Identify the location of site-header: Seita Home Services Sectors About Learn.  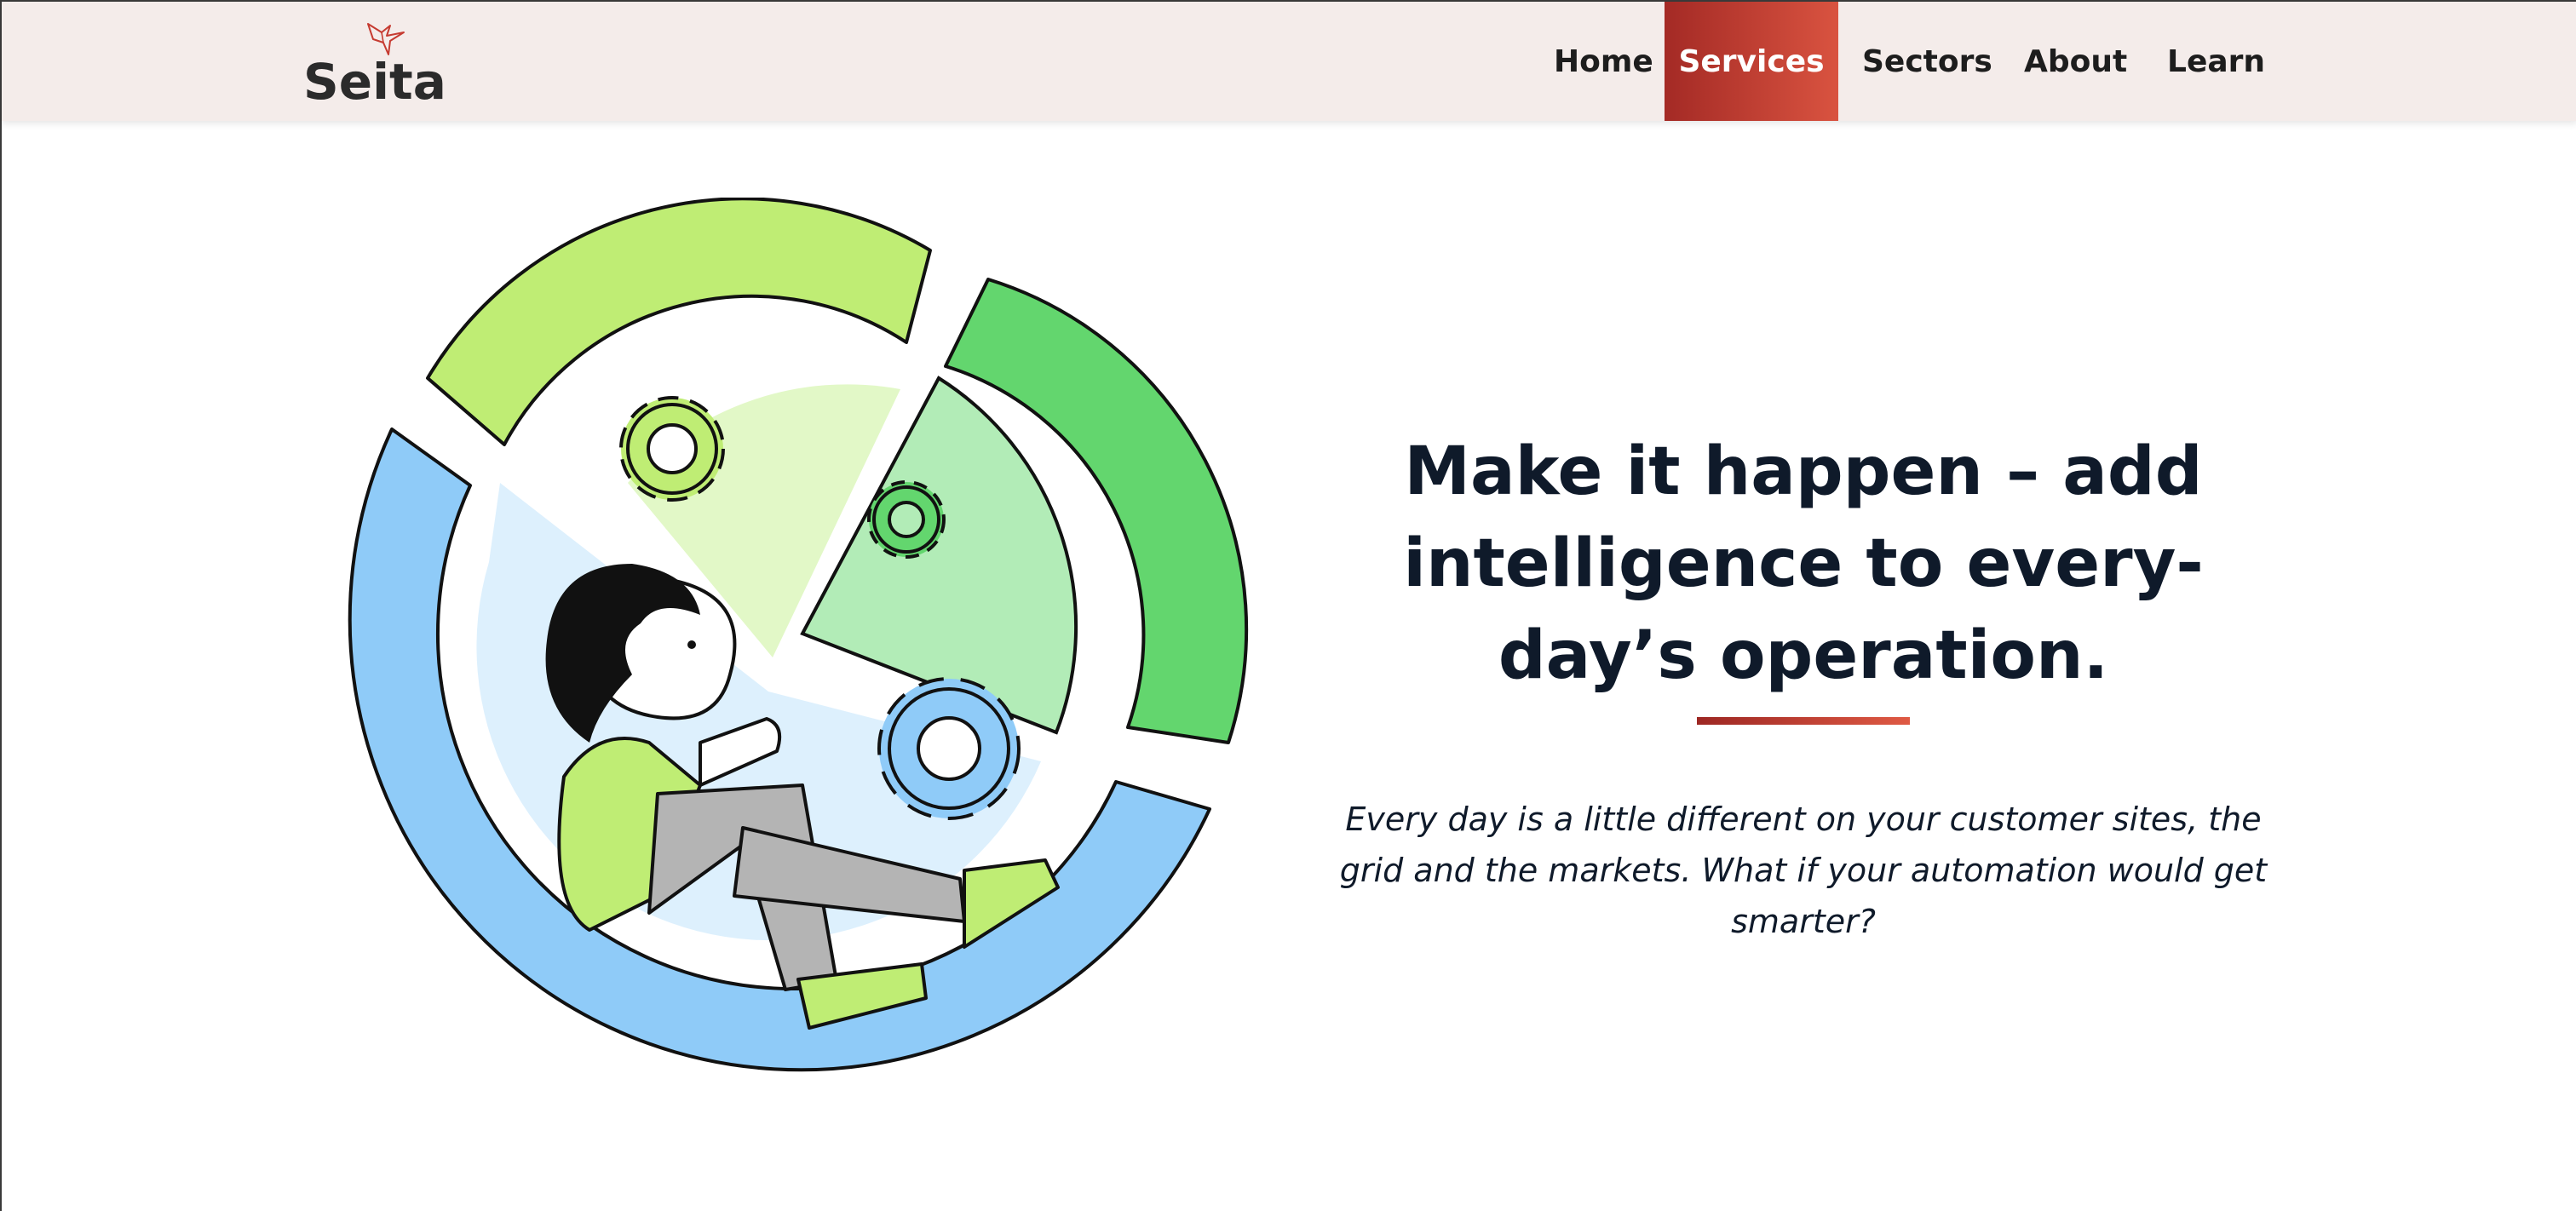
(1289, 61).